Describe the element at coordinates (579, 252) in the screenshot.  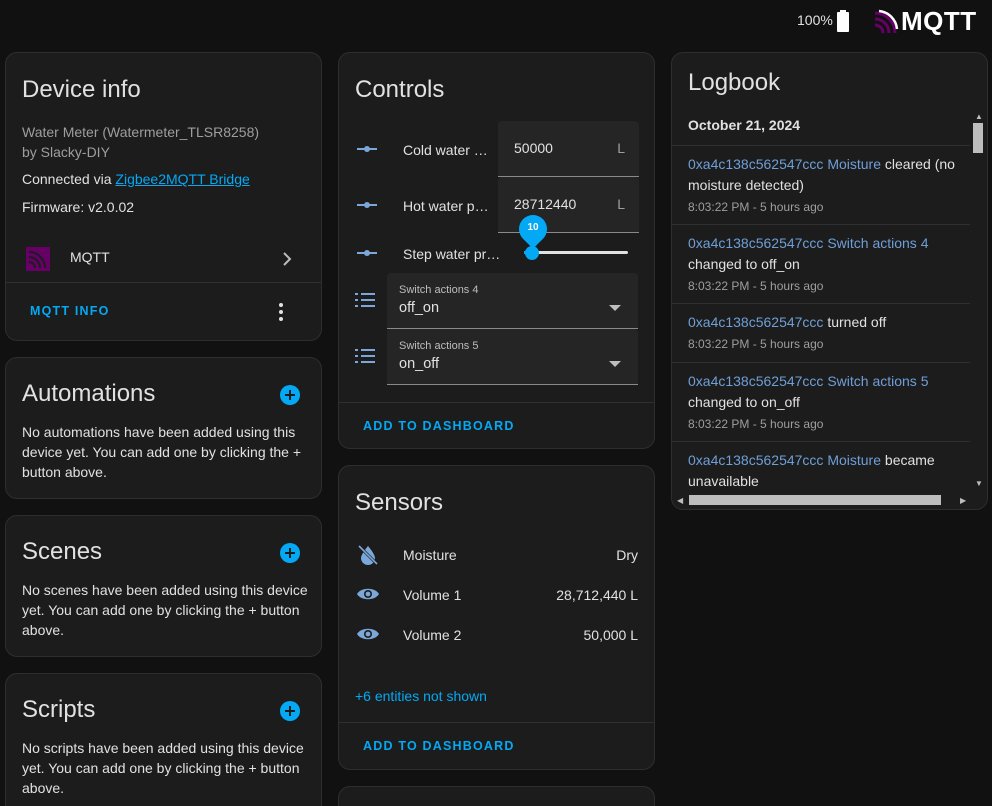
I see `step-slider-track` at that location.